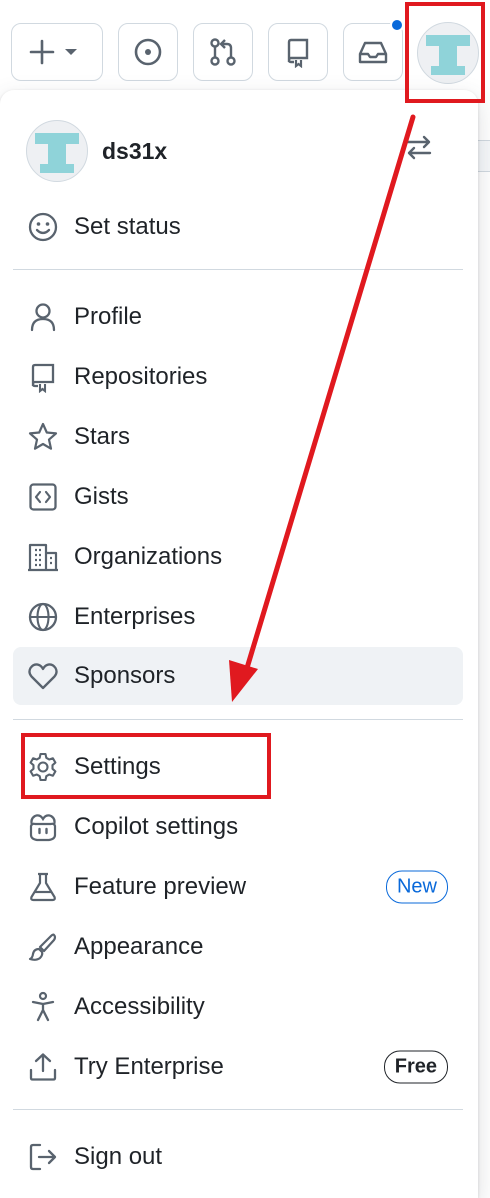 The width and height of the screenshot is (490, 1198). Describe the element at coordinates (53, 52) in the screenshot. I see `plus-icon` at that location.